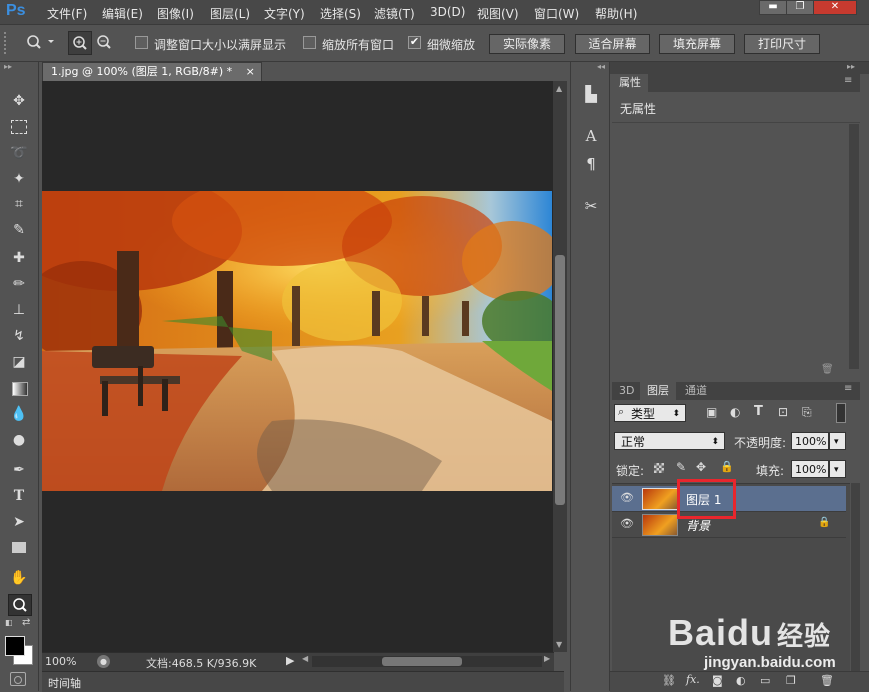  I want to click on tab-layers: 图层, so click(658, 391).